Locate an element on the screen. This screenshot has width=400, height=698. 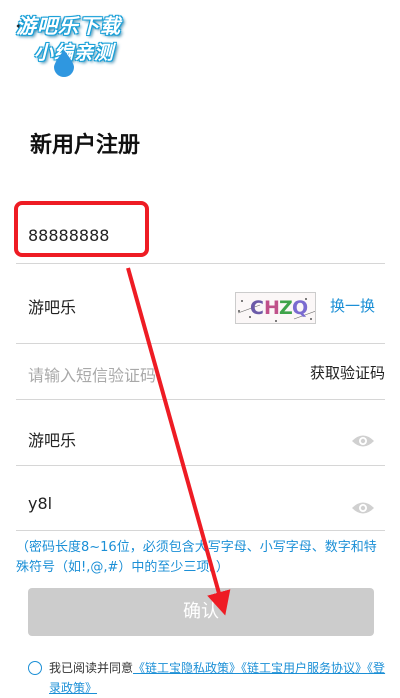
agreement-text: 我已阅读并同意《链工宝隐私政策》《链工宝用户服务协议》《登录政策》 is located at coordinates (208, 678).